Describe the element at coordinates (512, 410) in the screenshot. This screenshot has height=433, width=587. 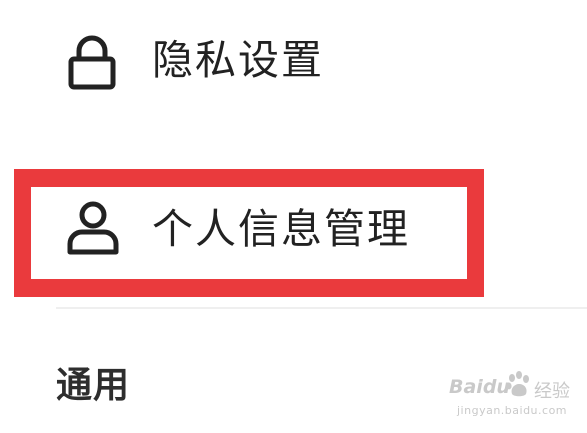
I see `watermark-url: jingyan.baidu.com` at that location.